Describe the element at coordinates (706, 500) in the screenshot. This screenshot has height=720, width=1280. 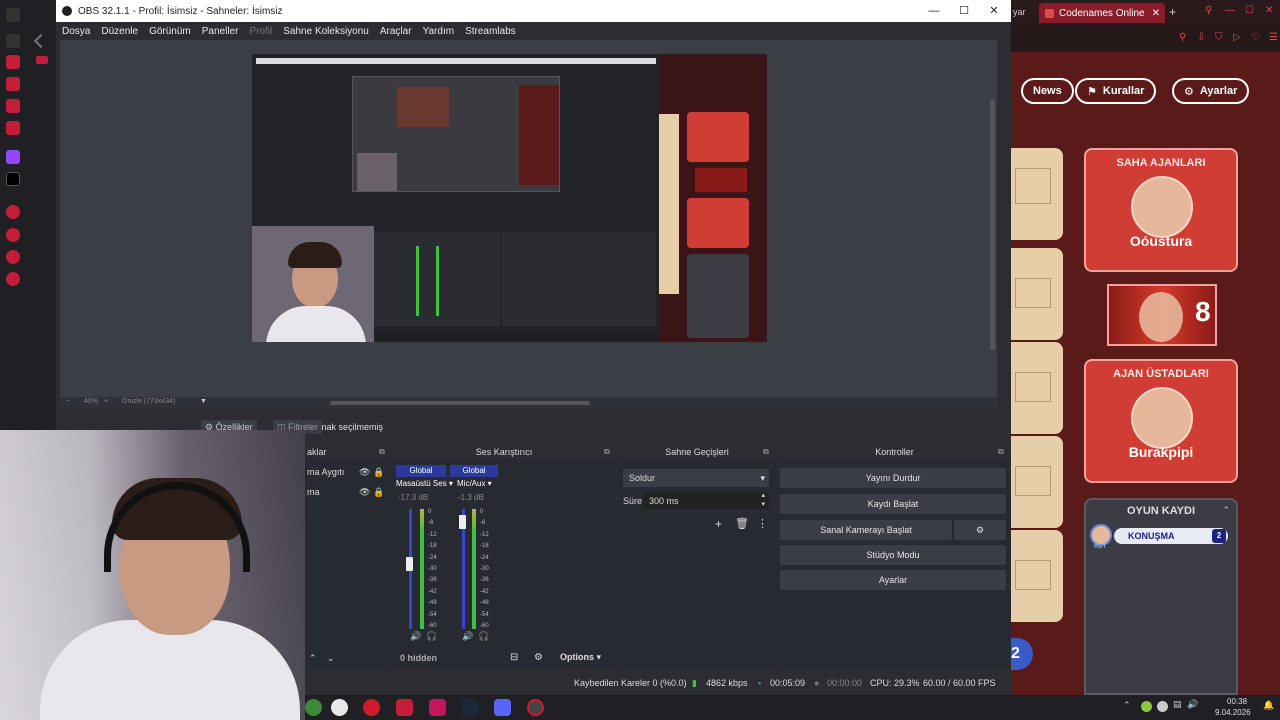
I see `duration-input: 300 ms ▴ ▾` at that location.